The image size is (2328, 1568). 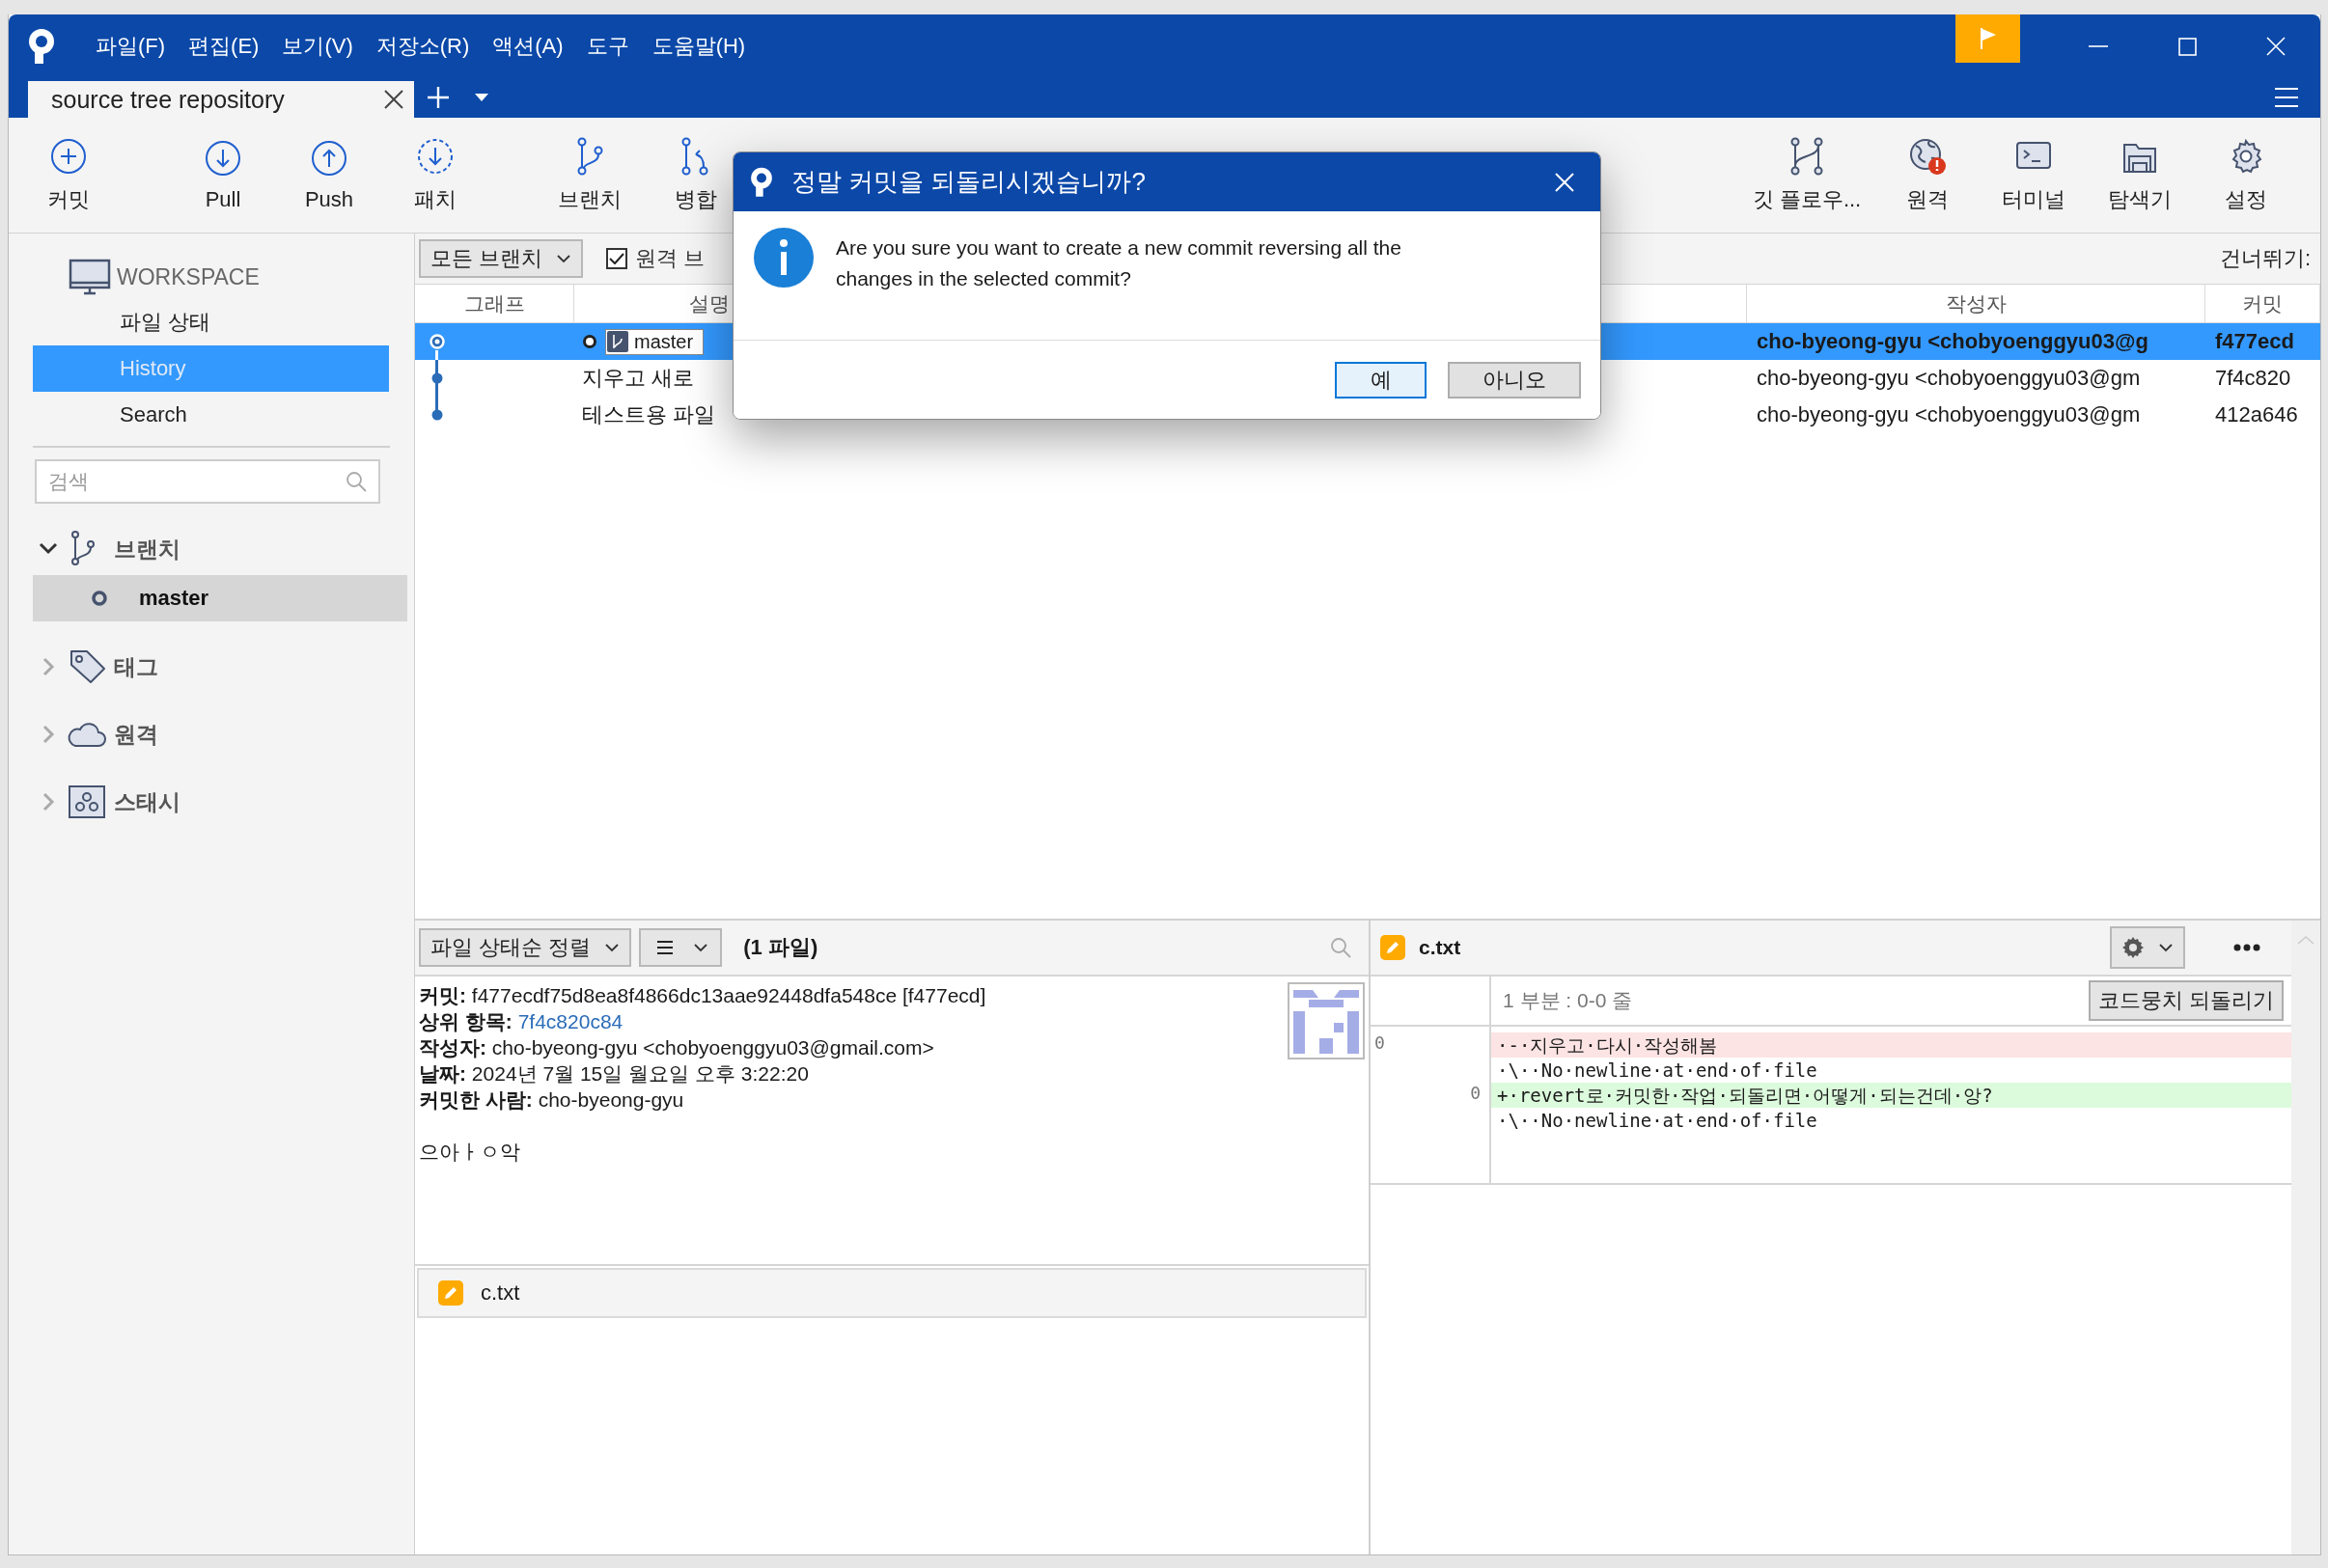 I want to click on more-icon, so click(x=2247, y=947).